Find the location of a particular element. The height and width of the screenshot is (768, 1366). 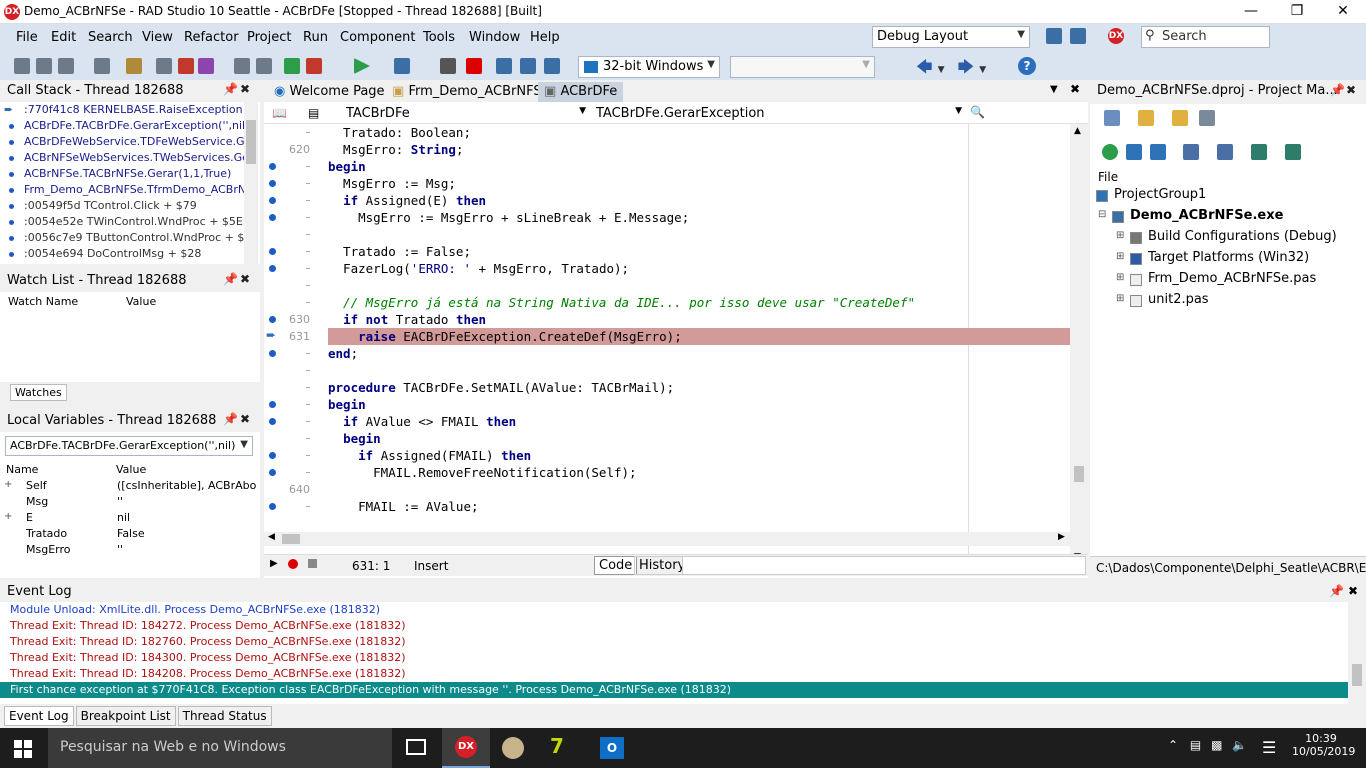

platform-select: 32-bit Windows ▼ is located at coordinates (649, 67).